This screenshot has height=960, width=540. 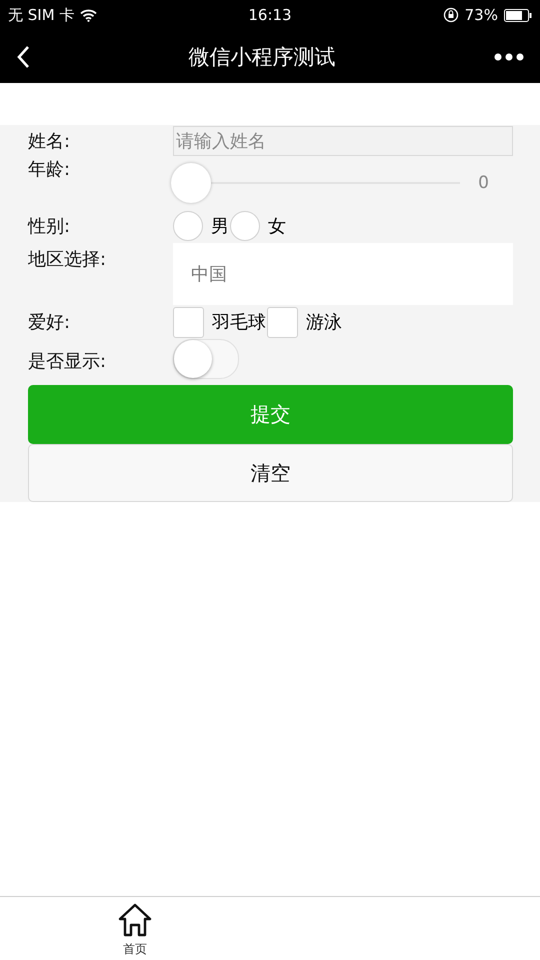 I want to click on field-label: 姓名:, so click(x=50, y=141).